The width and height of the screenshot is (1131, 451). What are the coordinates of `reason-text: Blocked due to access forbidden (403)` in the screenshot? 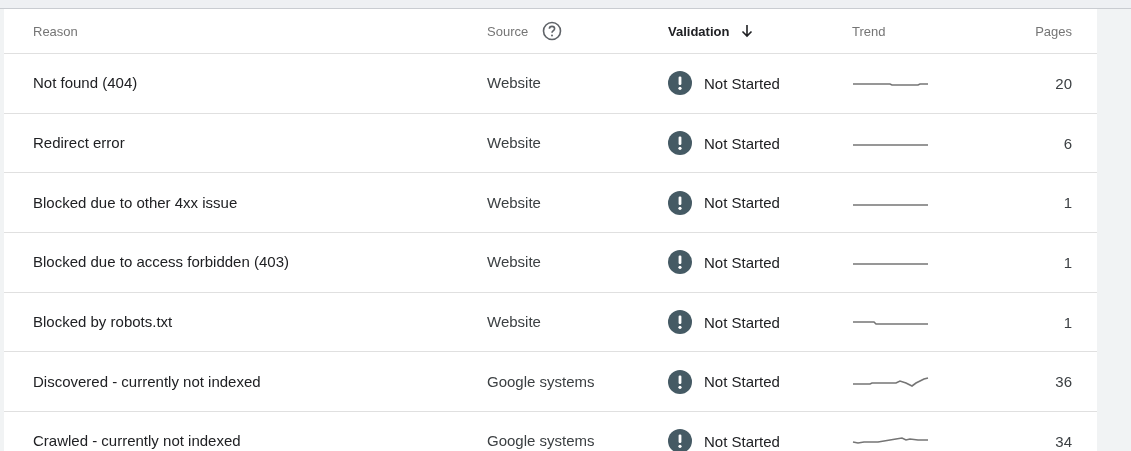 It's located at (161, 262).